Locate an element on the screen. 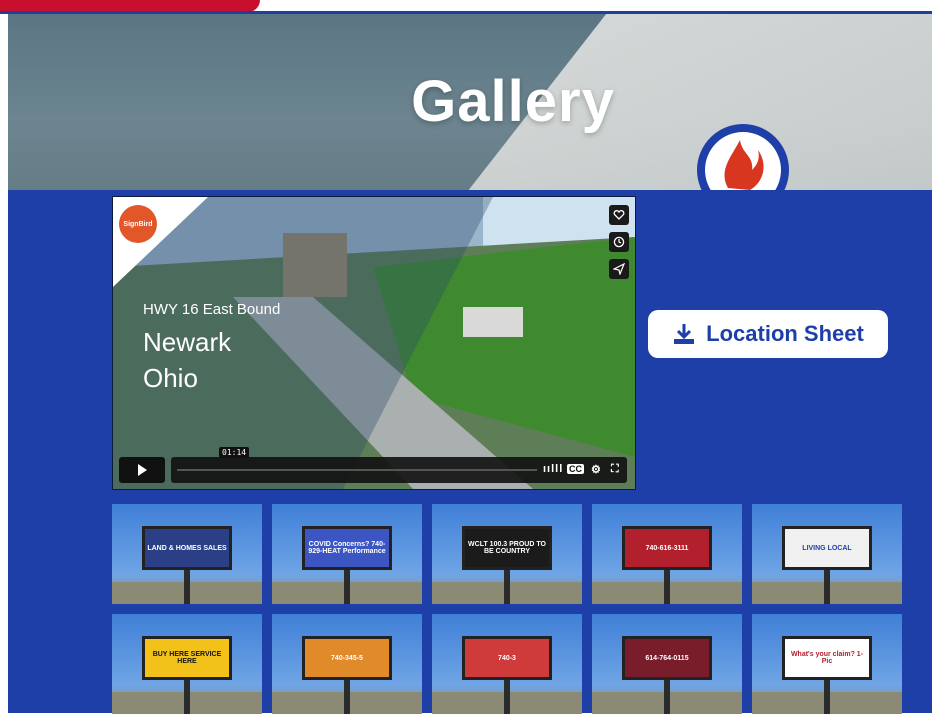 This screenshot has width=932, height=714. location-sheet-label: Location Sheet is located at coordinates (785, 333).